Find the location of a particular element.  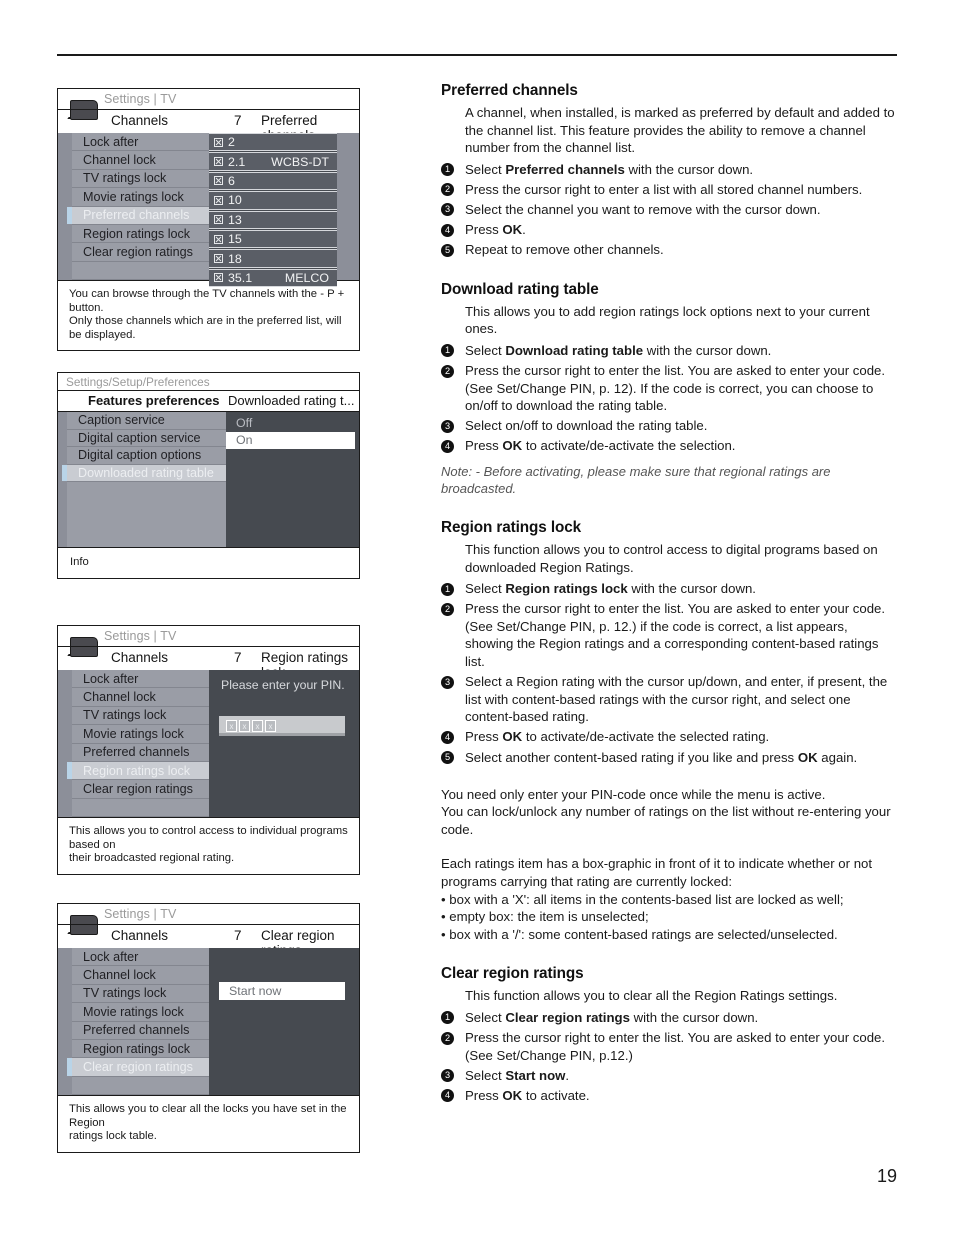

channel-row: 18 is located at coordinates (273, 258).